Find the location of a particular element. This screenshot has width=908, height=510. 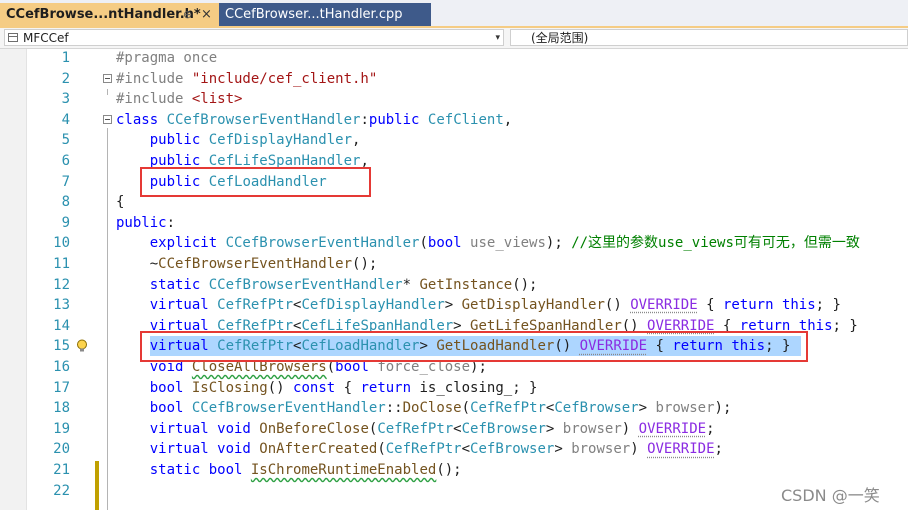

pin-icon: ⊕ is located at coordinates (187, 14).